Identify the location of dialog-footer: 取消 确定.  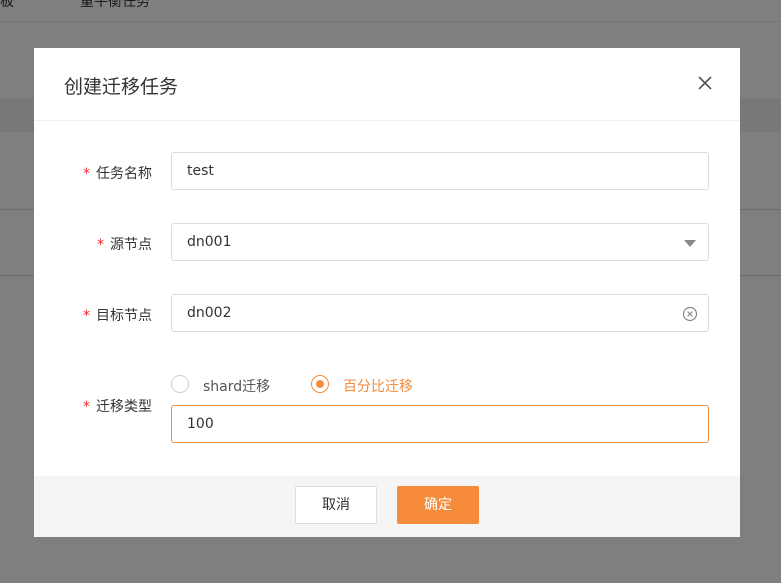
(387, 506).